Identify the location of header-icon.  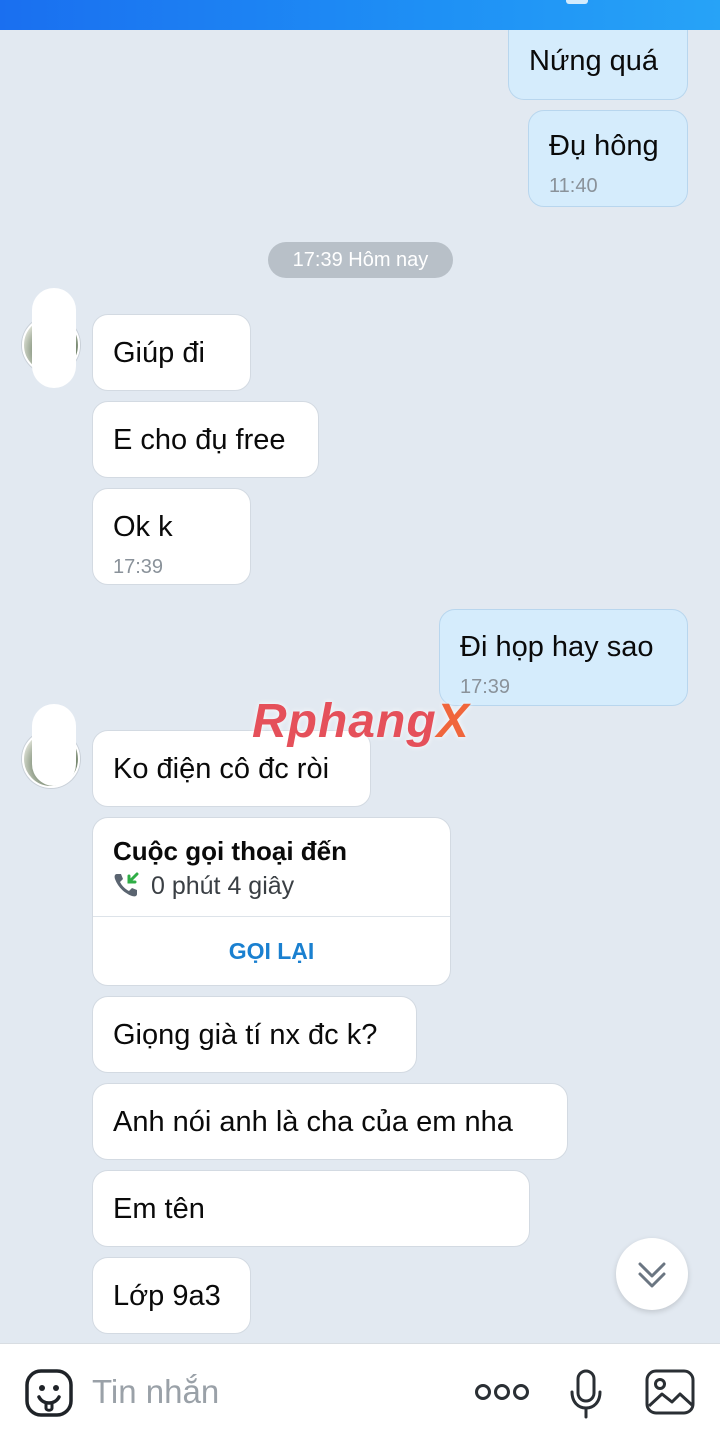
(577, 2).